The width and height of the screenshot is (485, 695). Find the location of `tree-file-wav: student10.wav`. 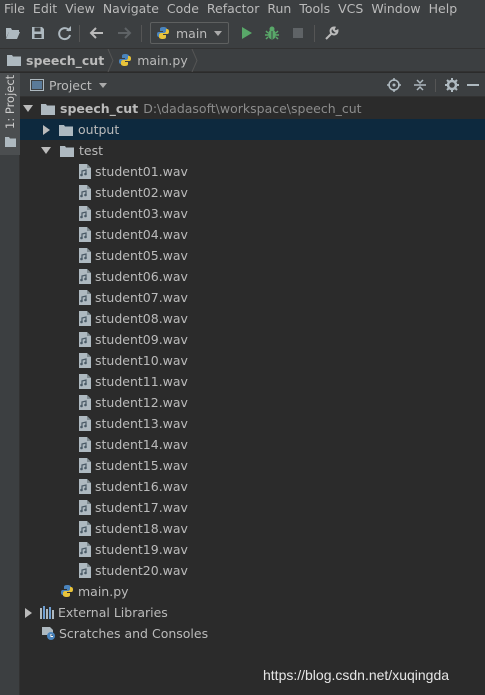

tree-file-wav: student10.wav is located at coordinates (252, 360).